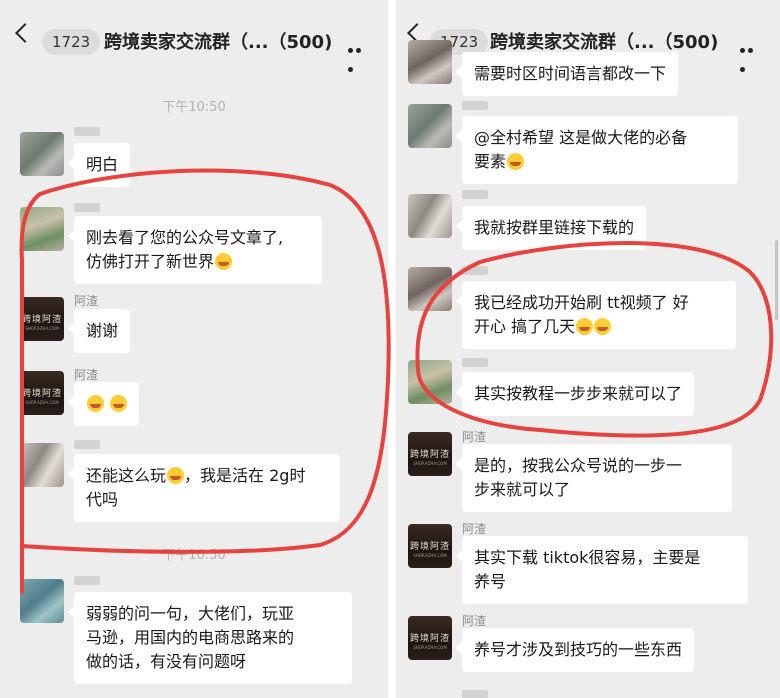 This screenshot has height=698, width=780. What do you see at coordinates (150, 261) in the screenshot?
I see `message-line: 仿佛打开了新世界` at bounding box center [150, 261].